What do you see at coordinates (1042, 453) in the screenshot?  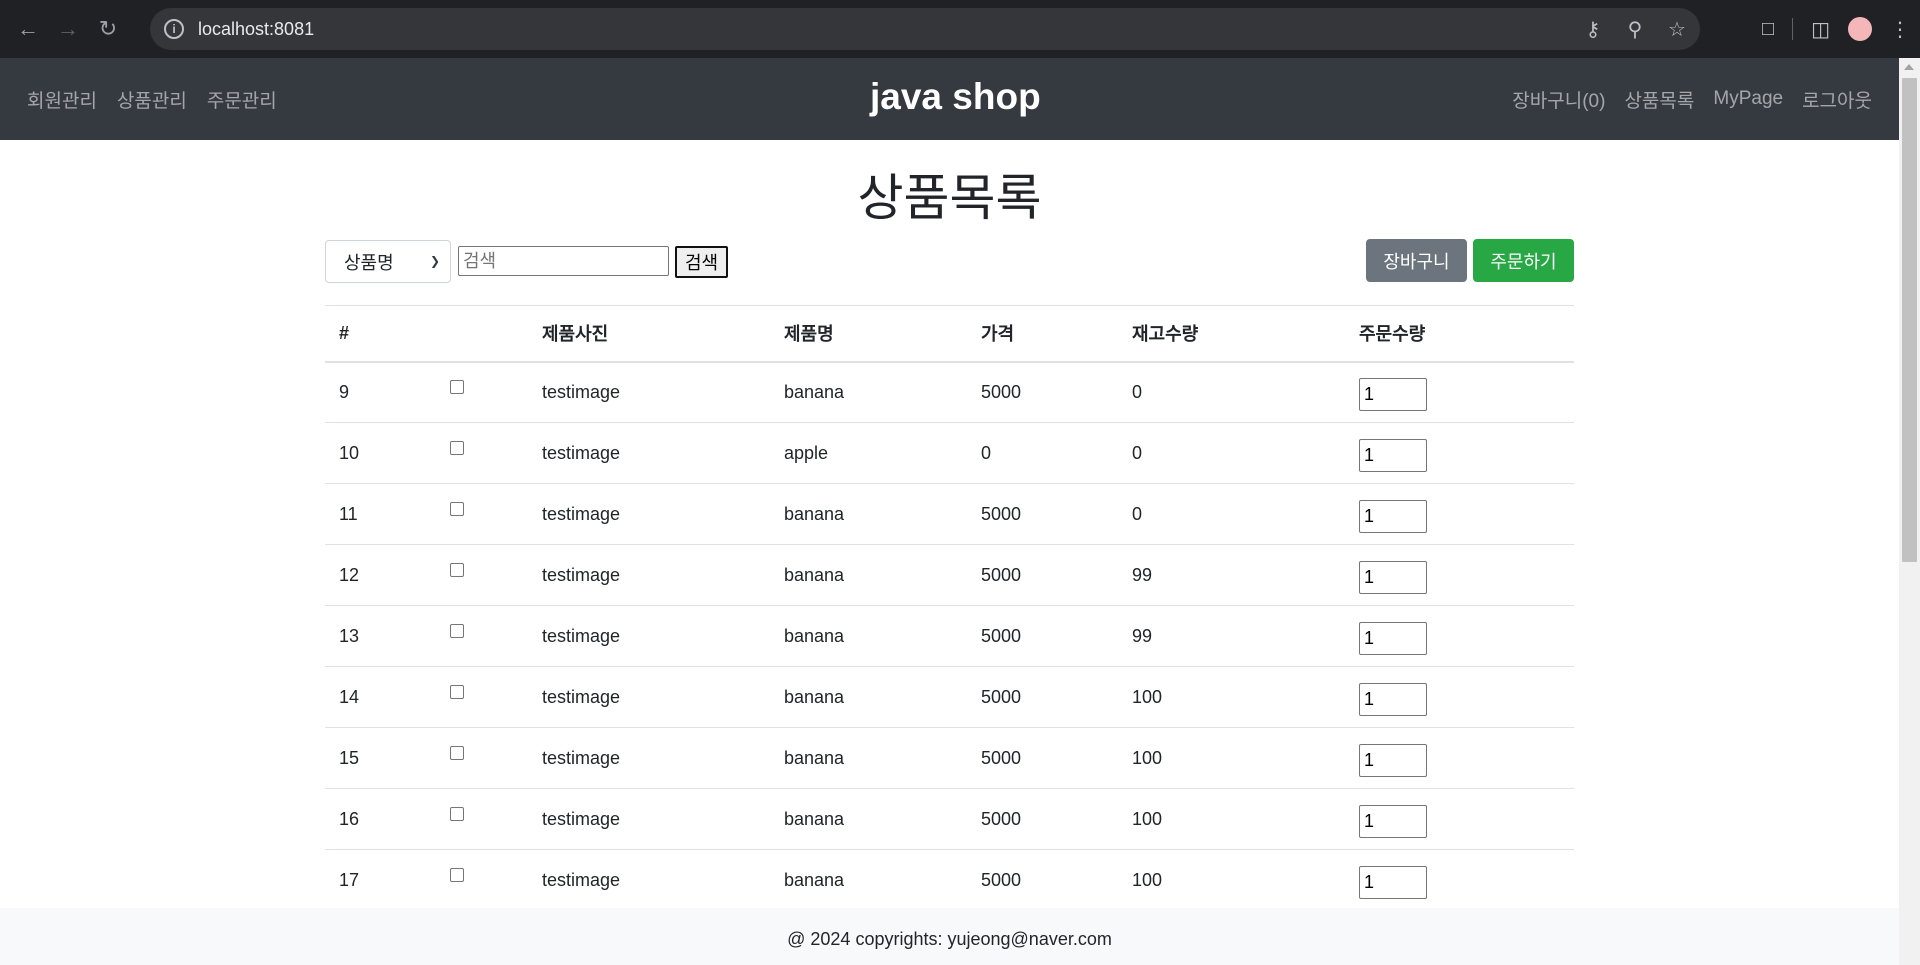 I see `row-price: 0` at bounding box center [1042, 453].